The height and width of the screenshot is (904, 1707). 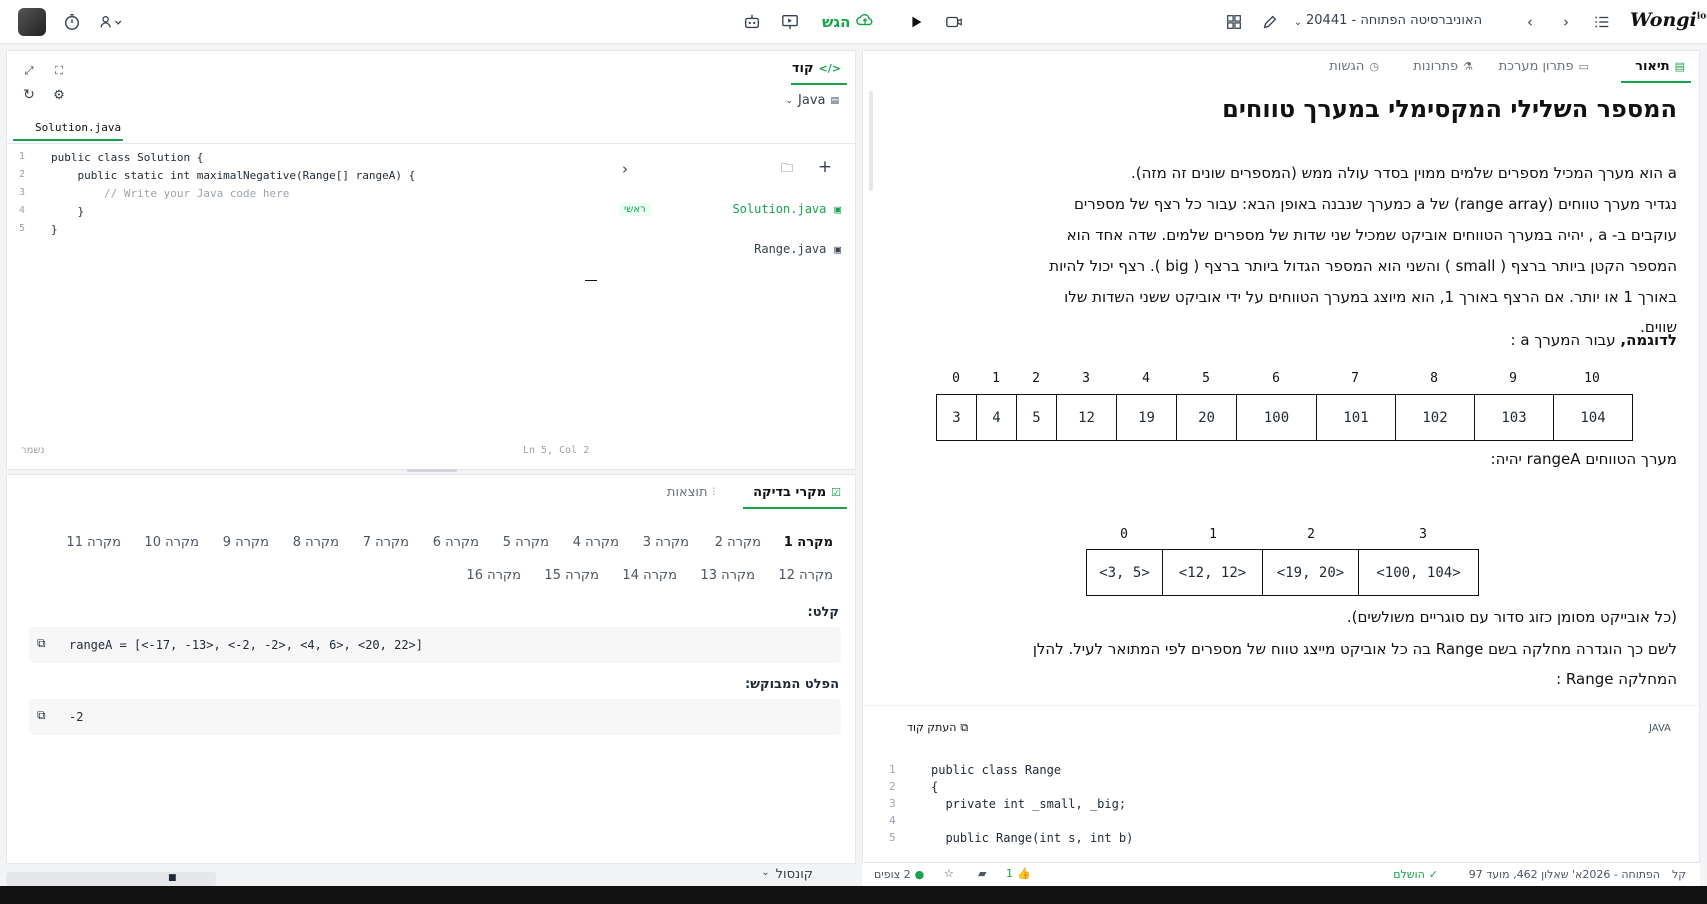 I want to click on tab-test-cases: ☑ מקרי בדיקה, so click(x=797, y=492).